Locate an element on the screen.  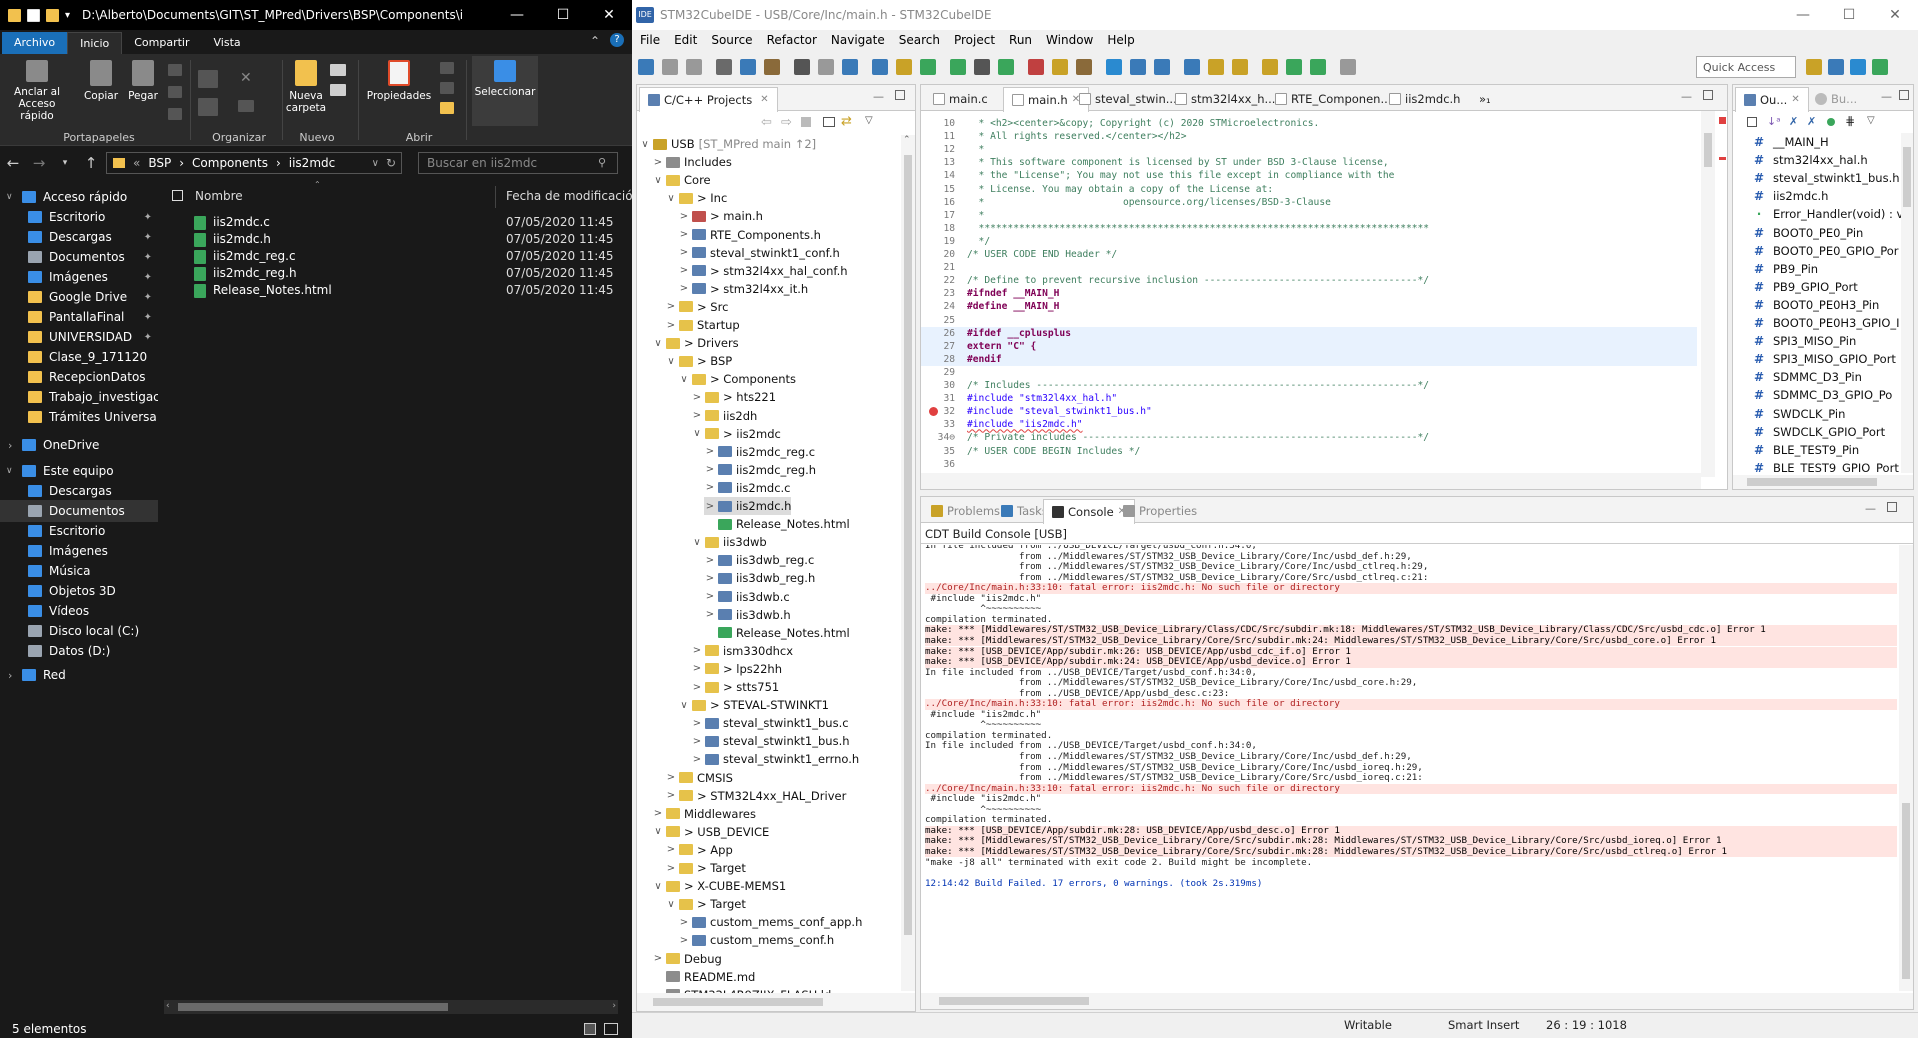
tree-node: > > Target is located at coordinates (705, 868).